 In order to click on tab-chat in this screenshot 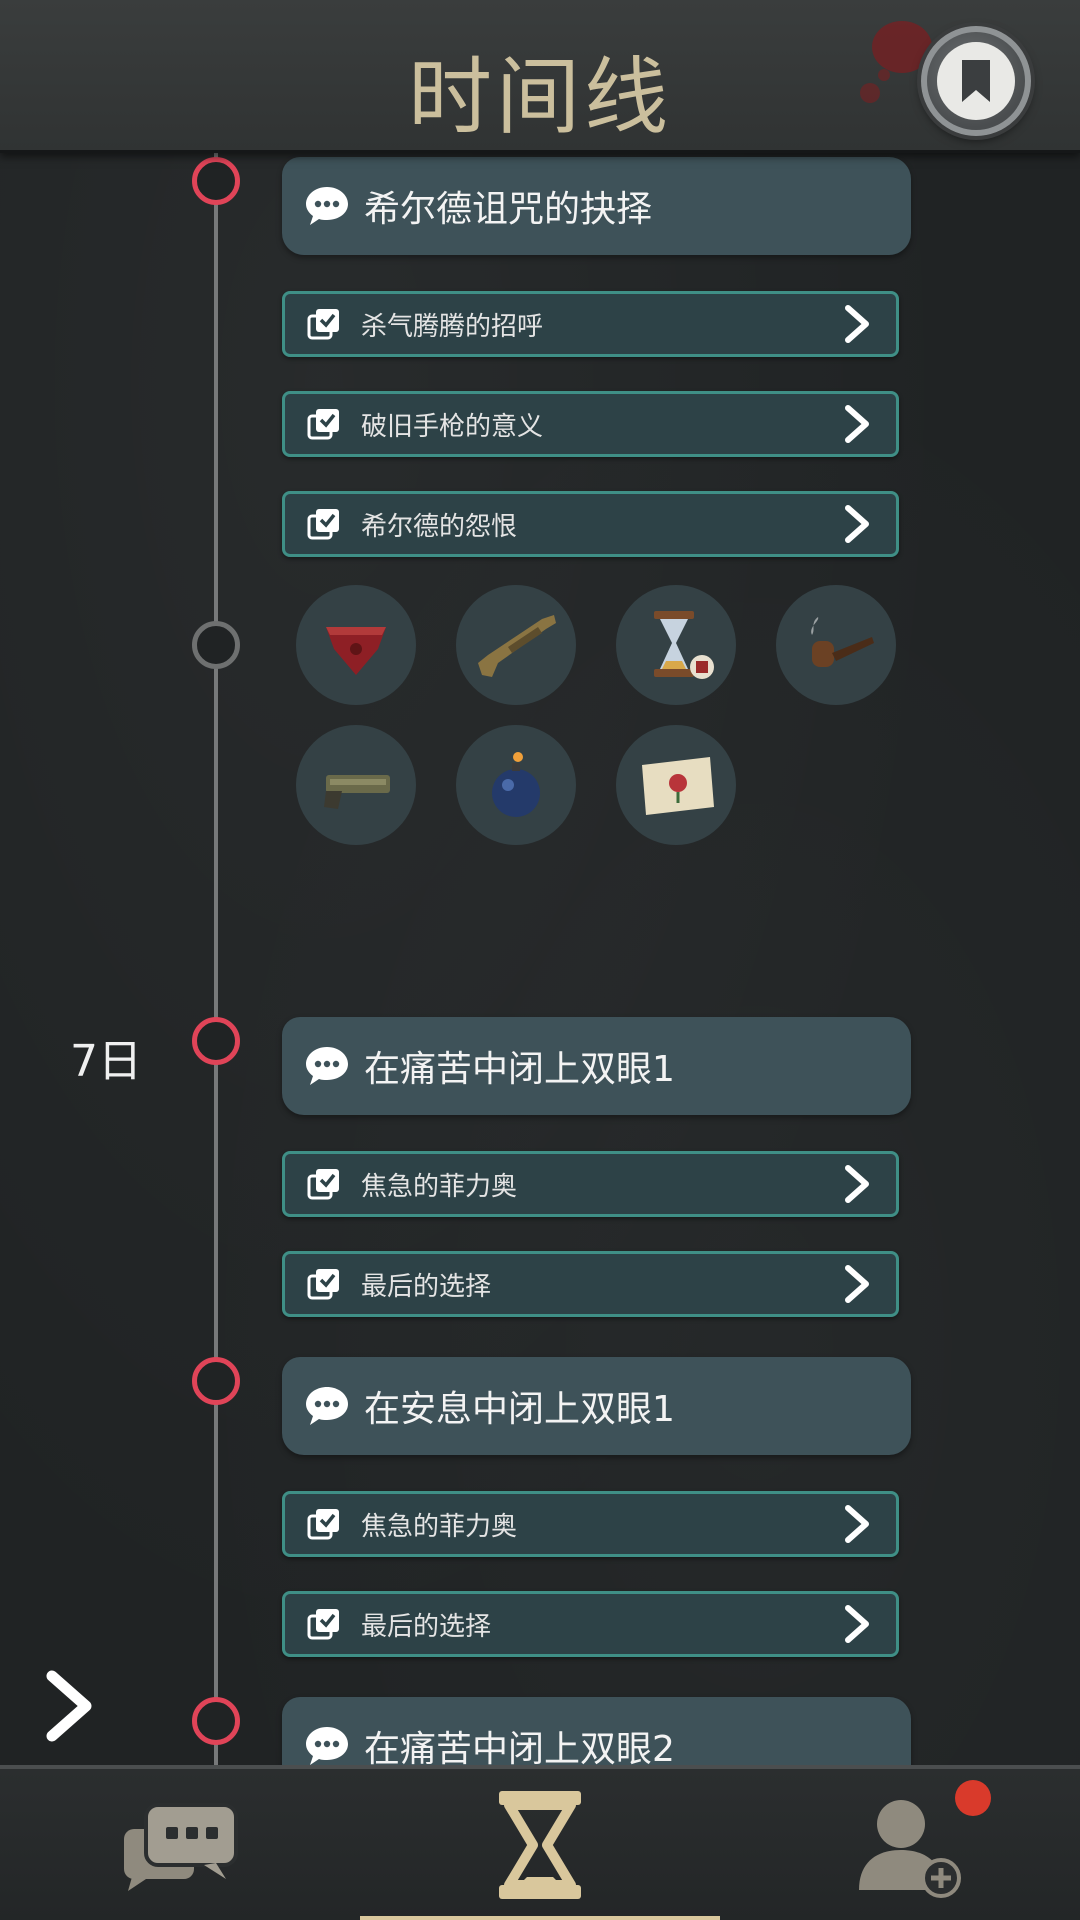, I will do `click(180, 1844)`.